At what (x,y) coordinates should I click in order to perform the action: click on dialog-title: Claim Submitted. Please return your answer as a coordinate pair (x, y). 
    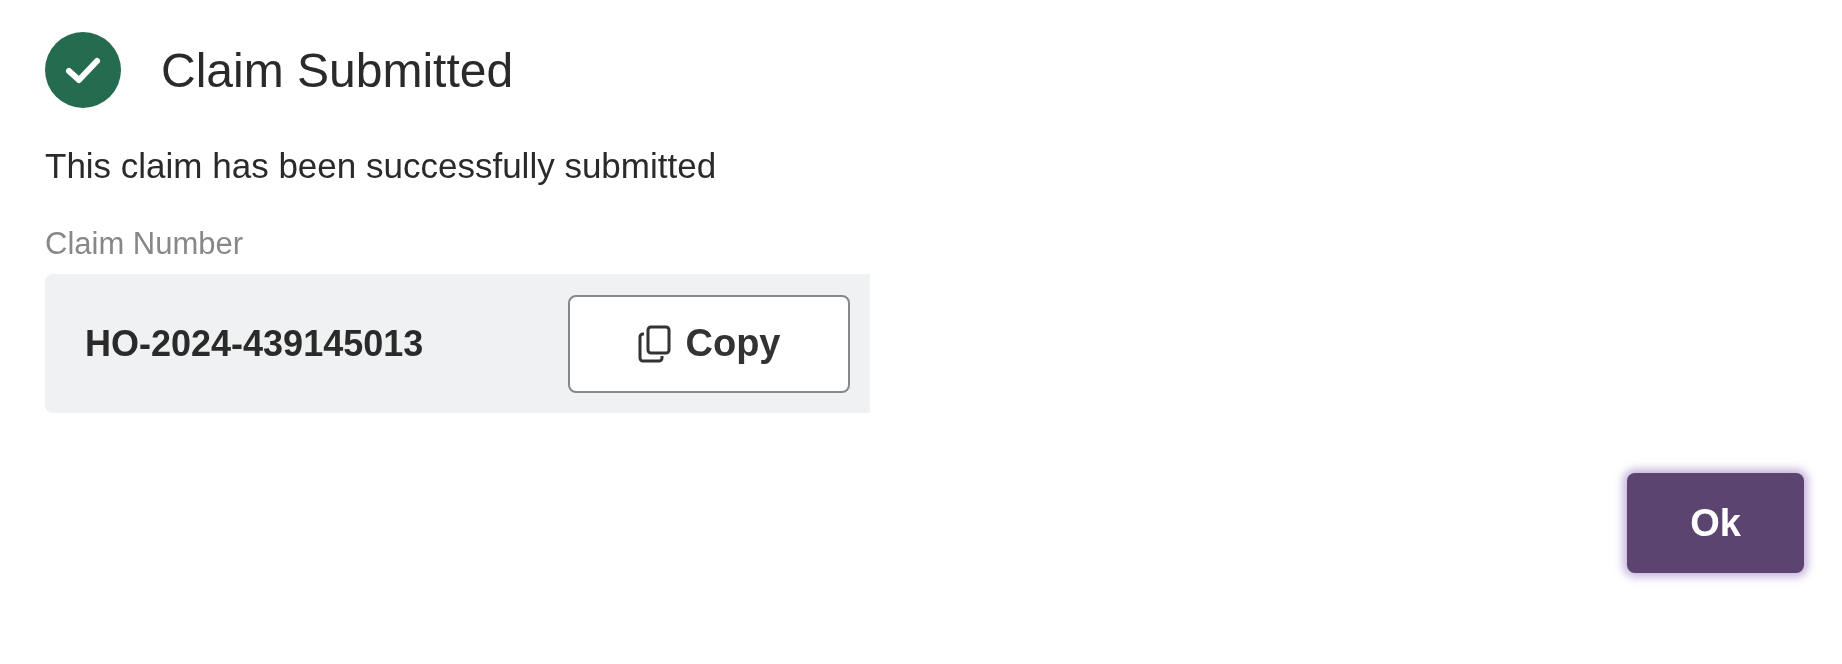
    Looking at the image, I should click on (337, 70).